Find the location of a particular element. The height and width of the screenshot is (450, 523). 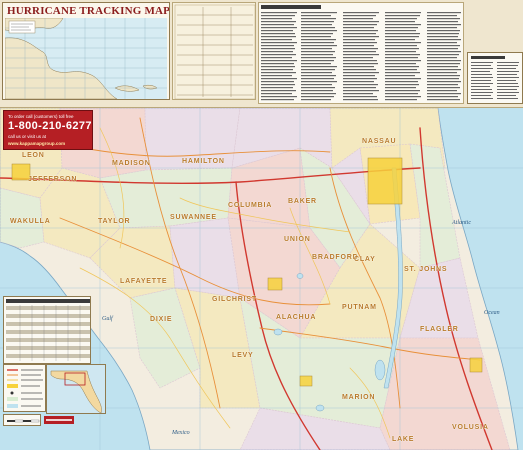

daytona-urban-area is located at coordinates (476, 365).